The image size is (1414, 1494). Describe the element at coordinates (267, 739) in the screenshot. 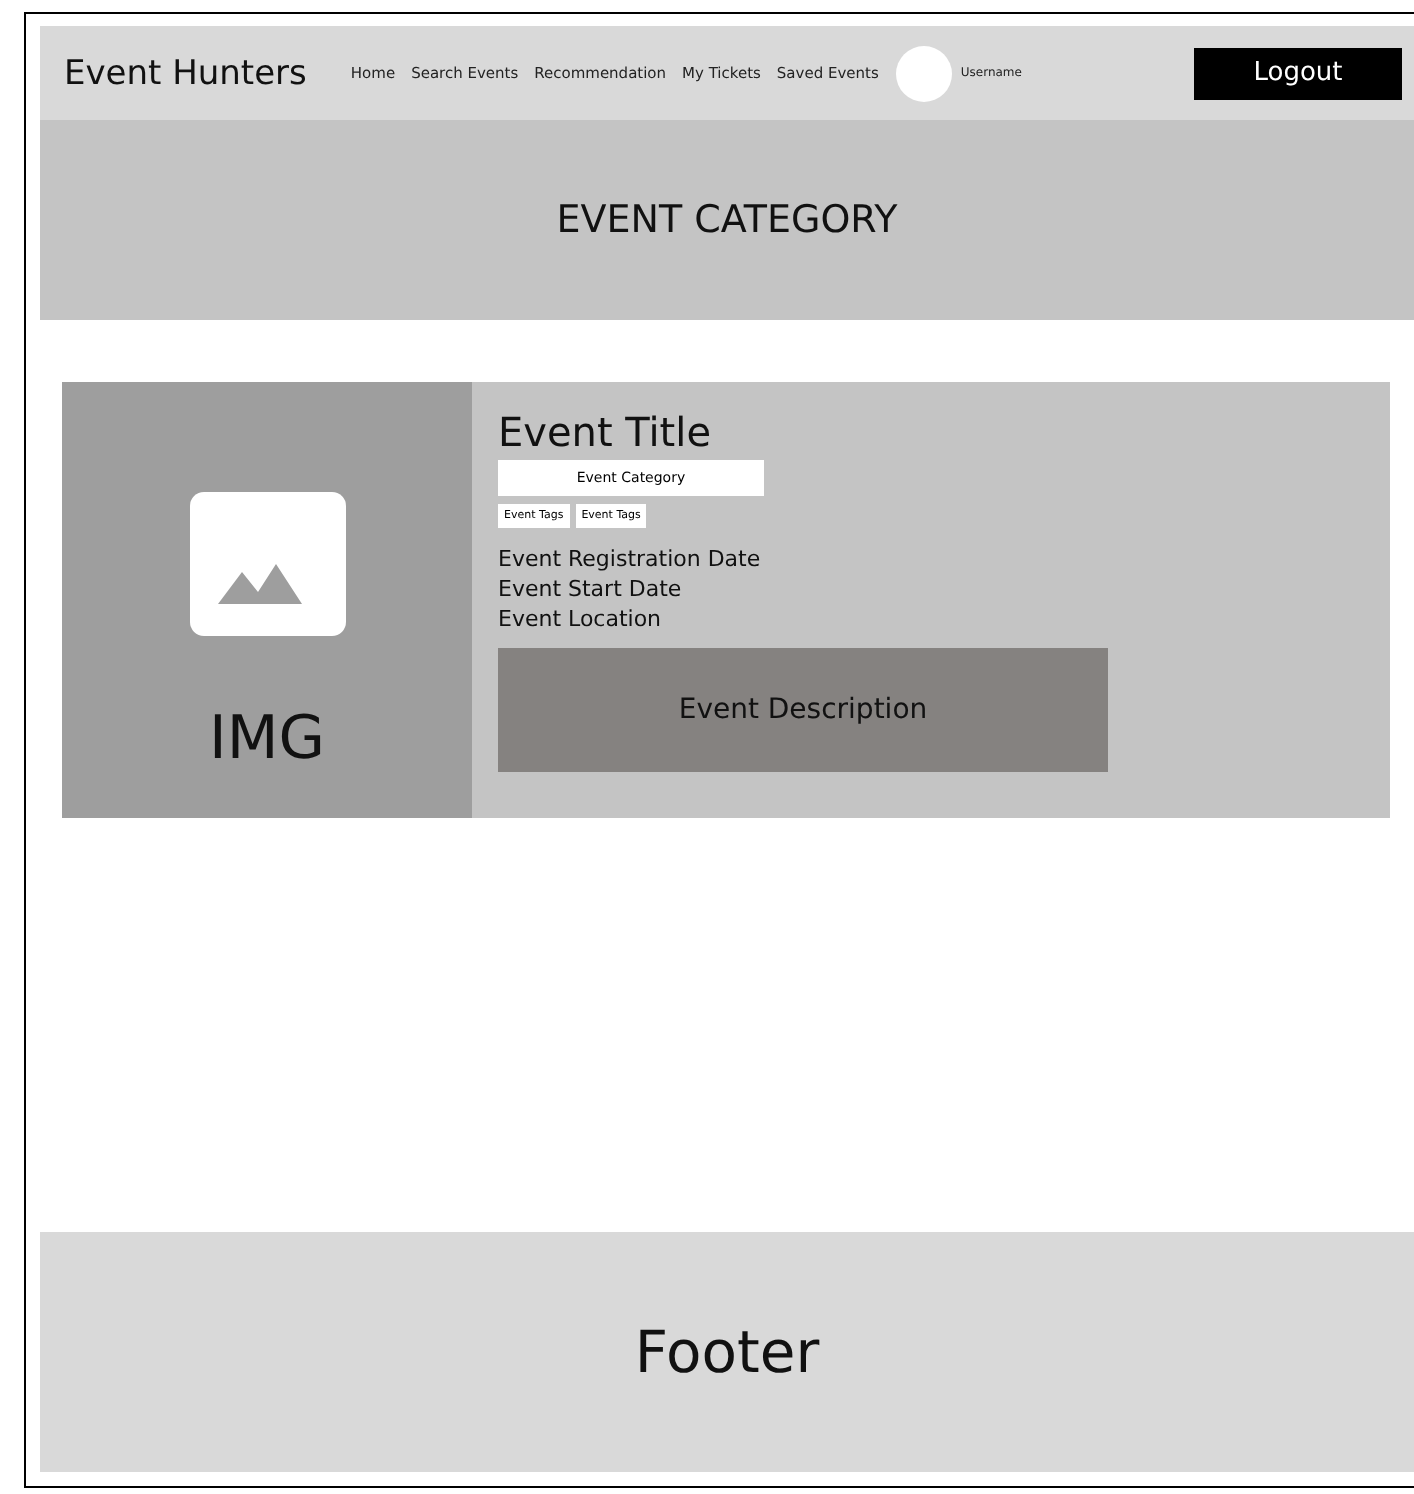

I see `image-label: IMG` at that location.